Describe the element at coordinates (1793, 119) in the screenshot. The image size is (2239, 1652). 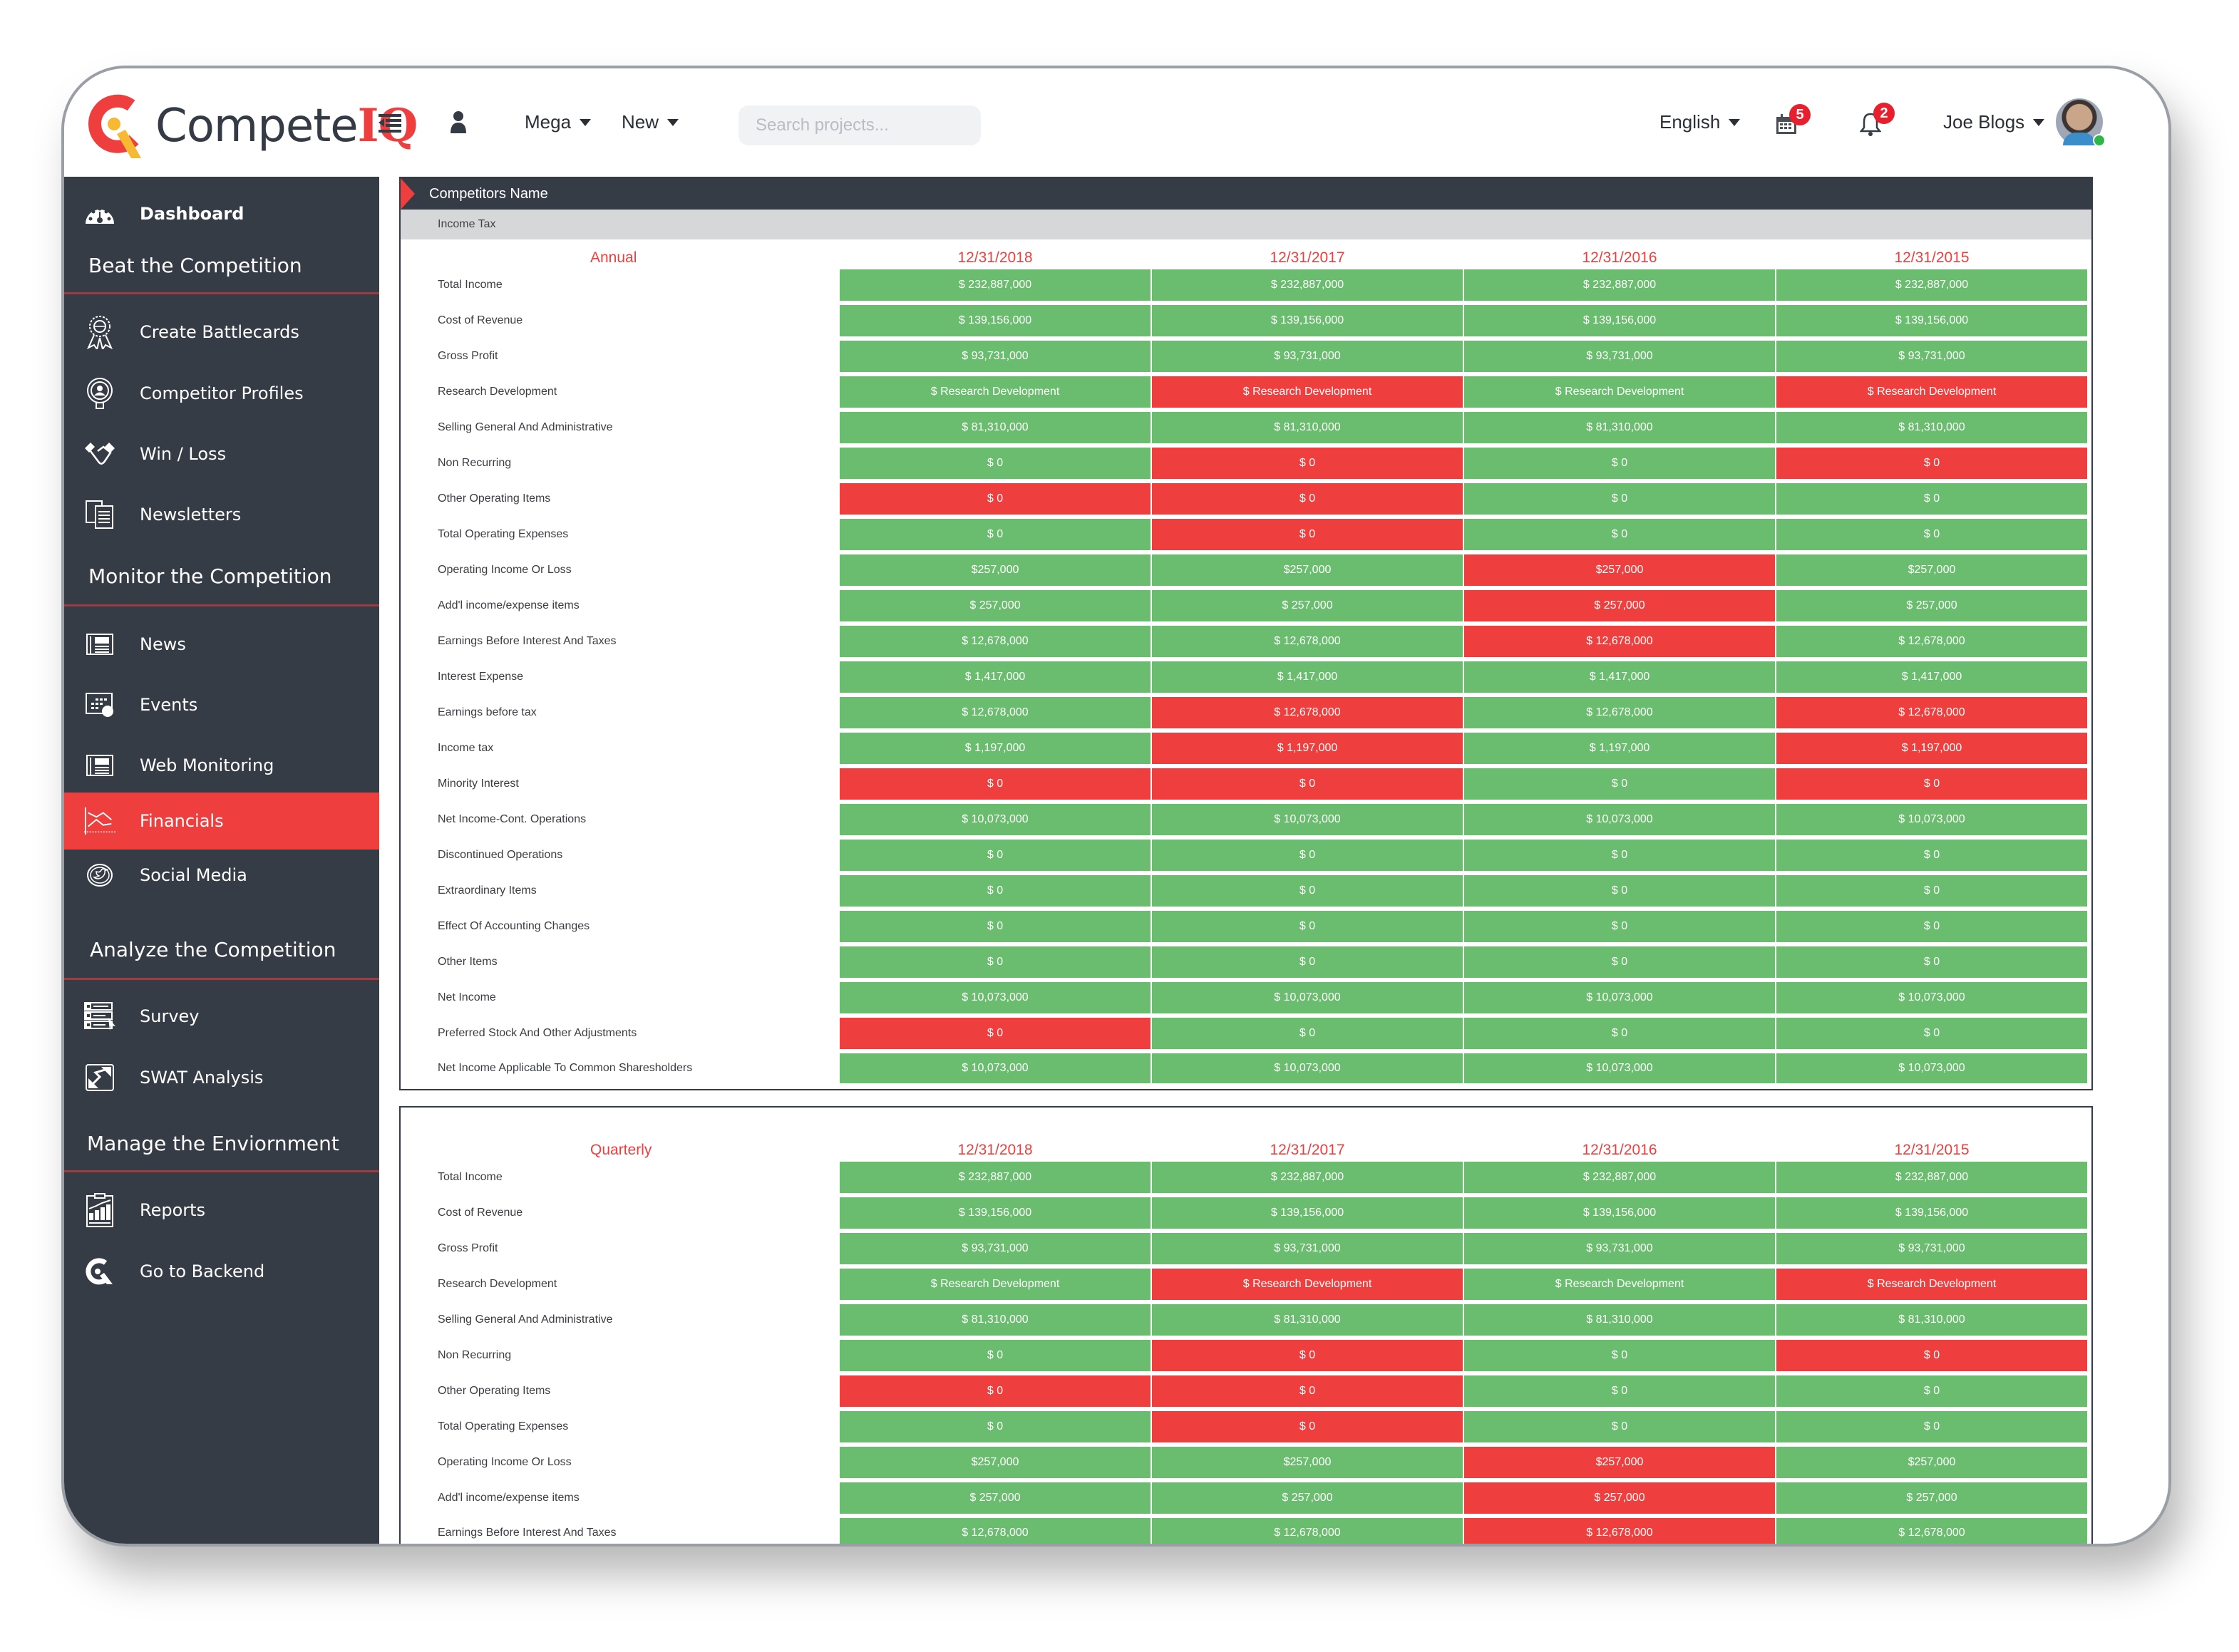
I see `calendar-button: 5` at that location.